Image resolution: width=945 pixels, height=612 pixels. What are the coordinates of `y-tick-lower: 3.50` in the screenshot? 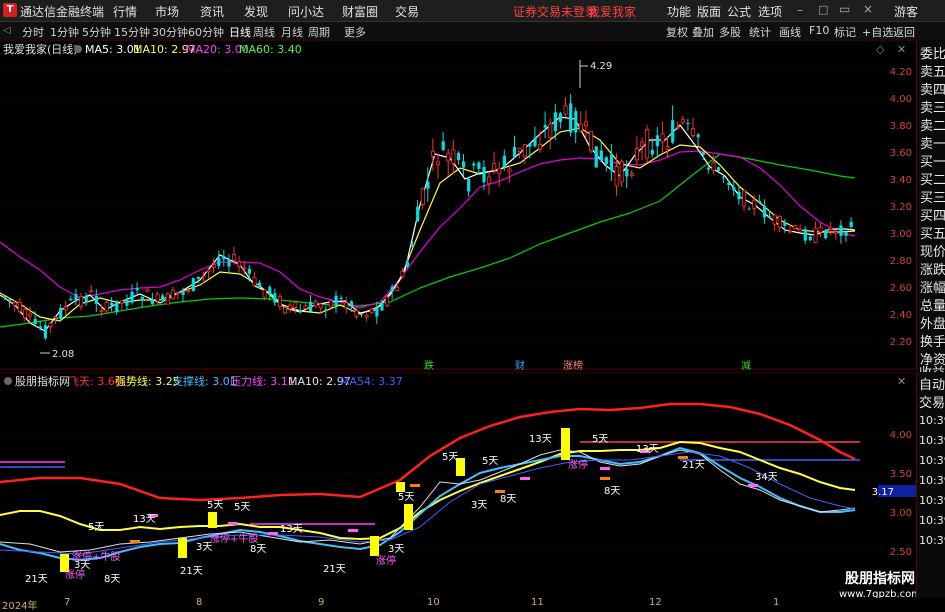 It's located at (901, 474).